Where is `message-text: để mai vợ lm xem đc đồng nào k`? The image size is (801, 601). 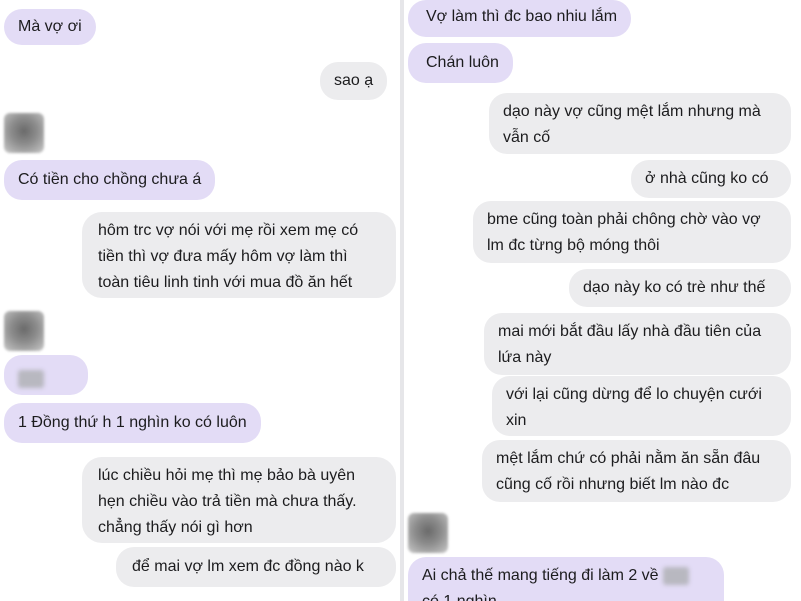 message-text: để mai vợ lm xem đc đồng nào k is located at coordinates (248, 566).